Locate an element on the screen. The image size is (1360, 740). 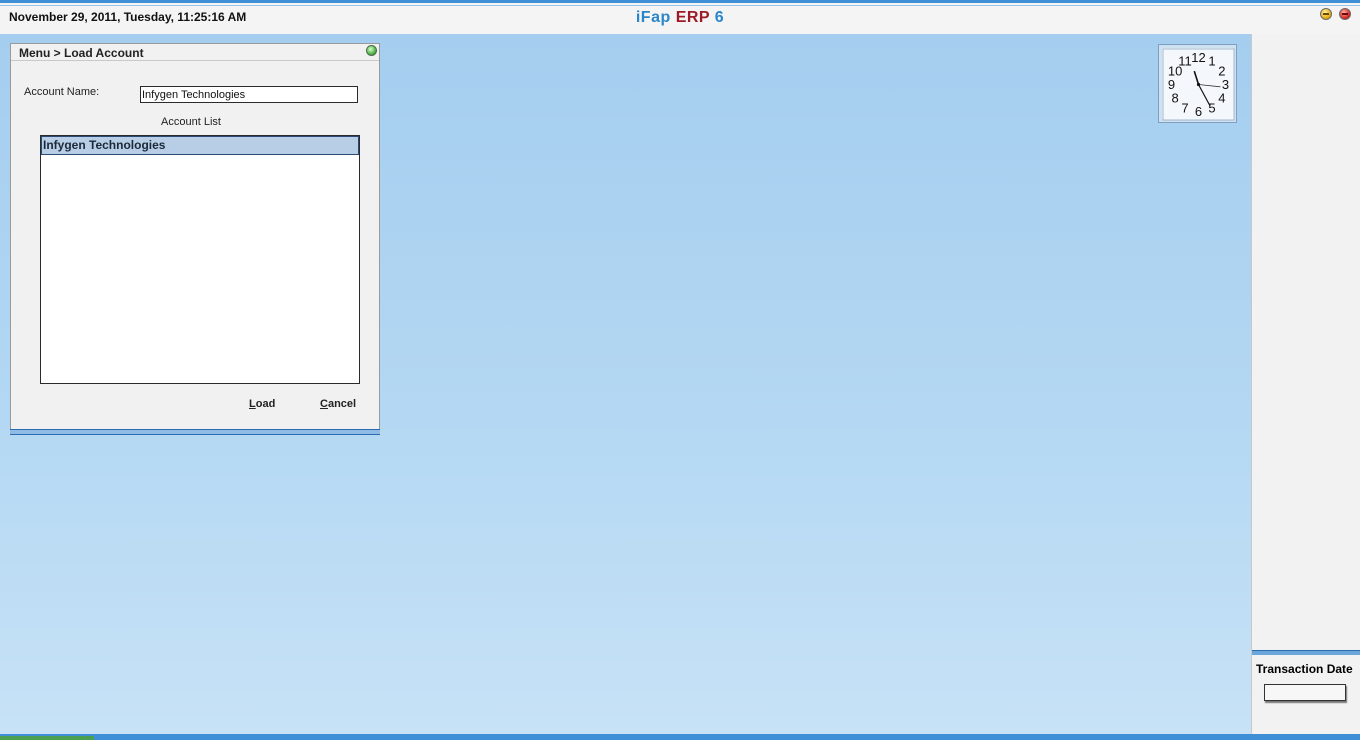
top-bar-accent-line is located at coordinates (680, 5).